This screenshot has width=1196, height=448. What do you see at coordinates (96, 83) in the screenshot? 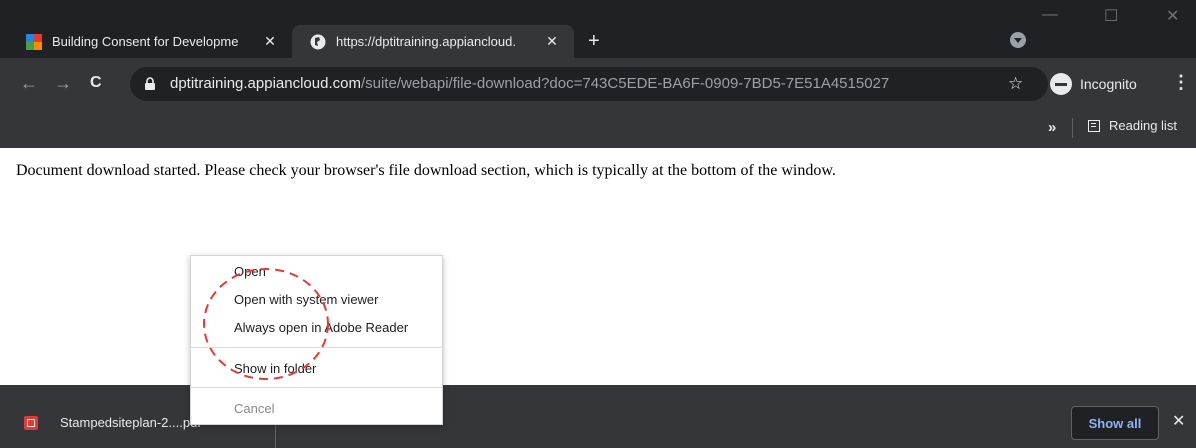
I see `reload-button: C` at bounding box center [96, 83].